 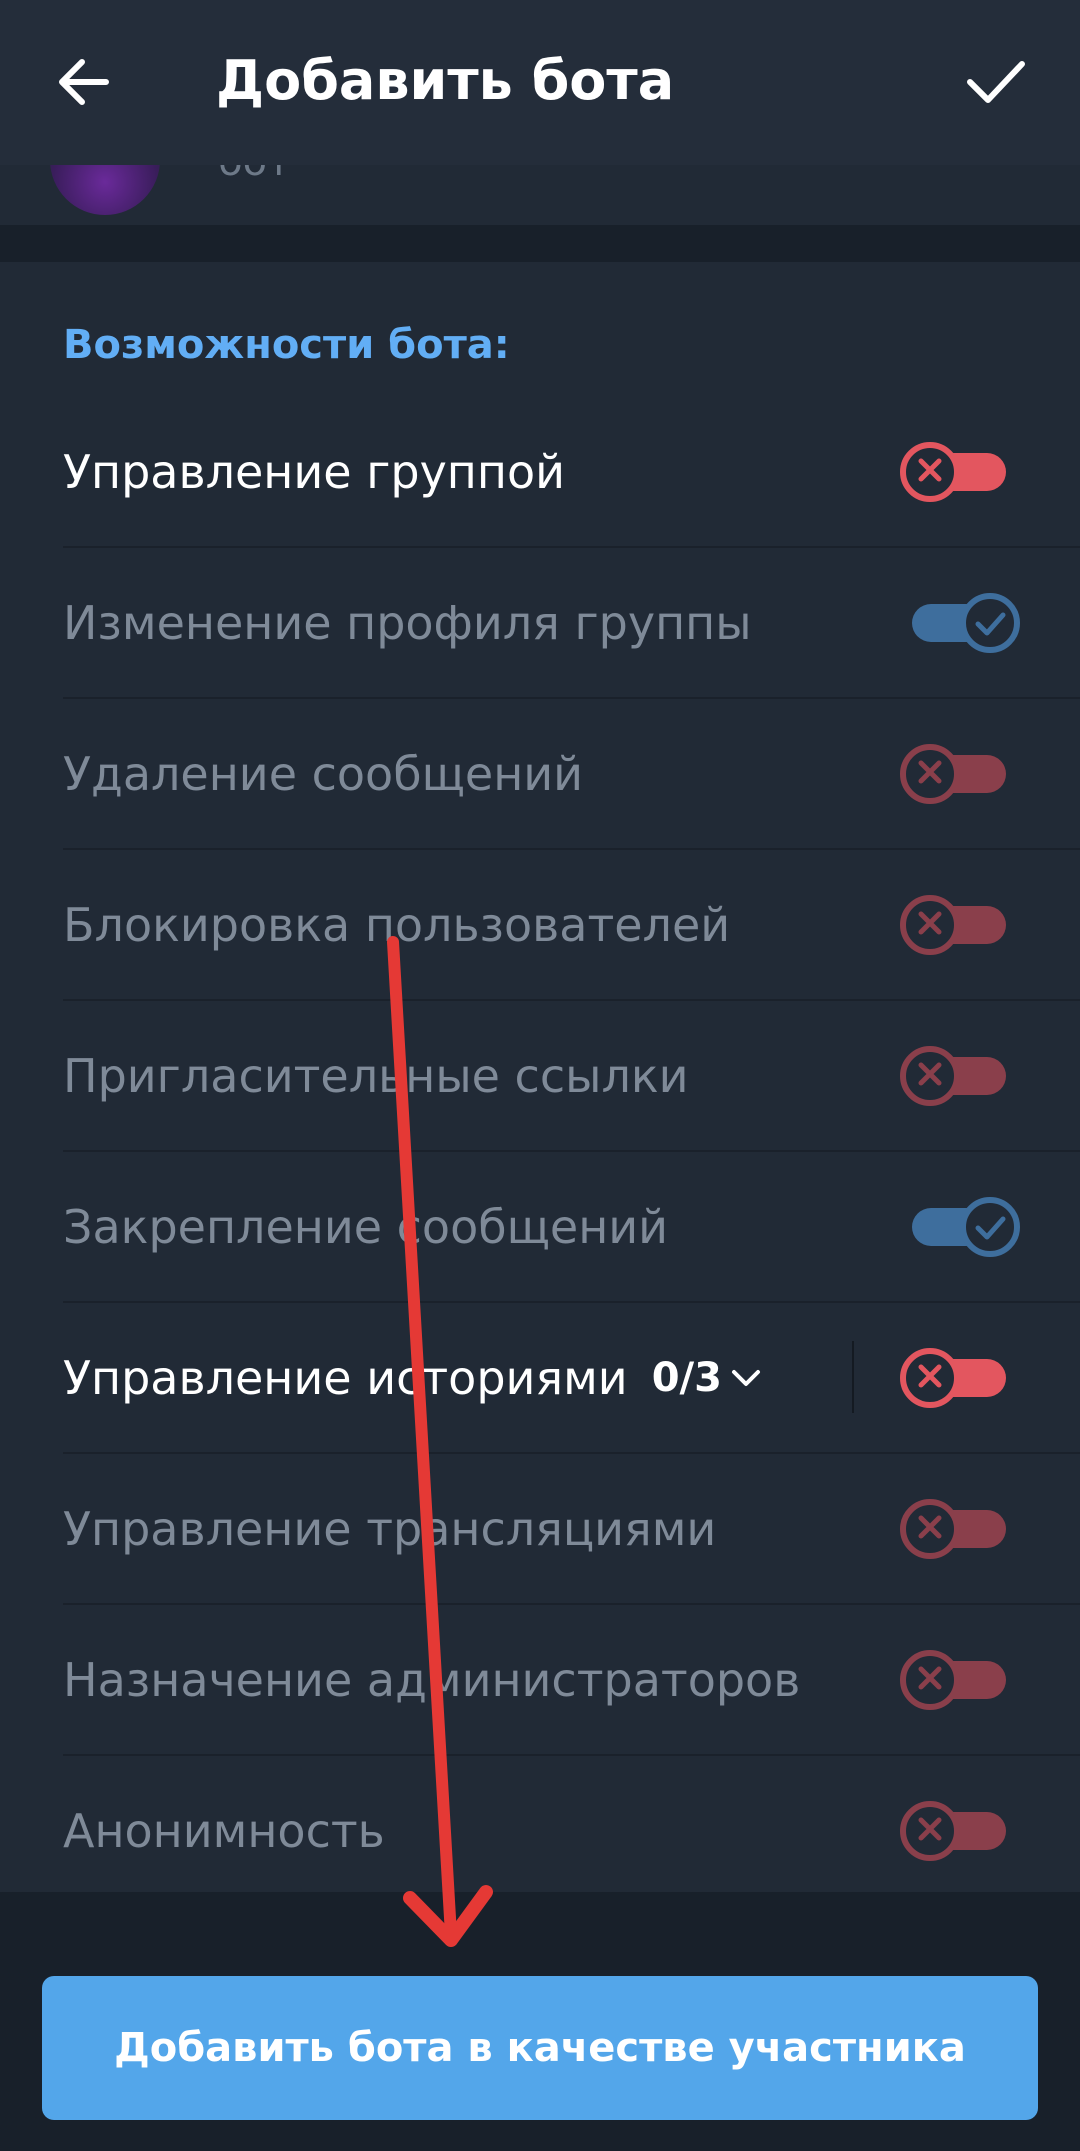 I want to click on add-as-member-button: Добавить бота в качестве участника, so click(x=540, y=2048).